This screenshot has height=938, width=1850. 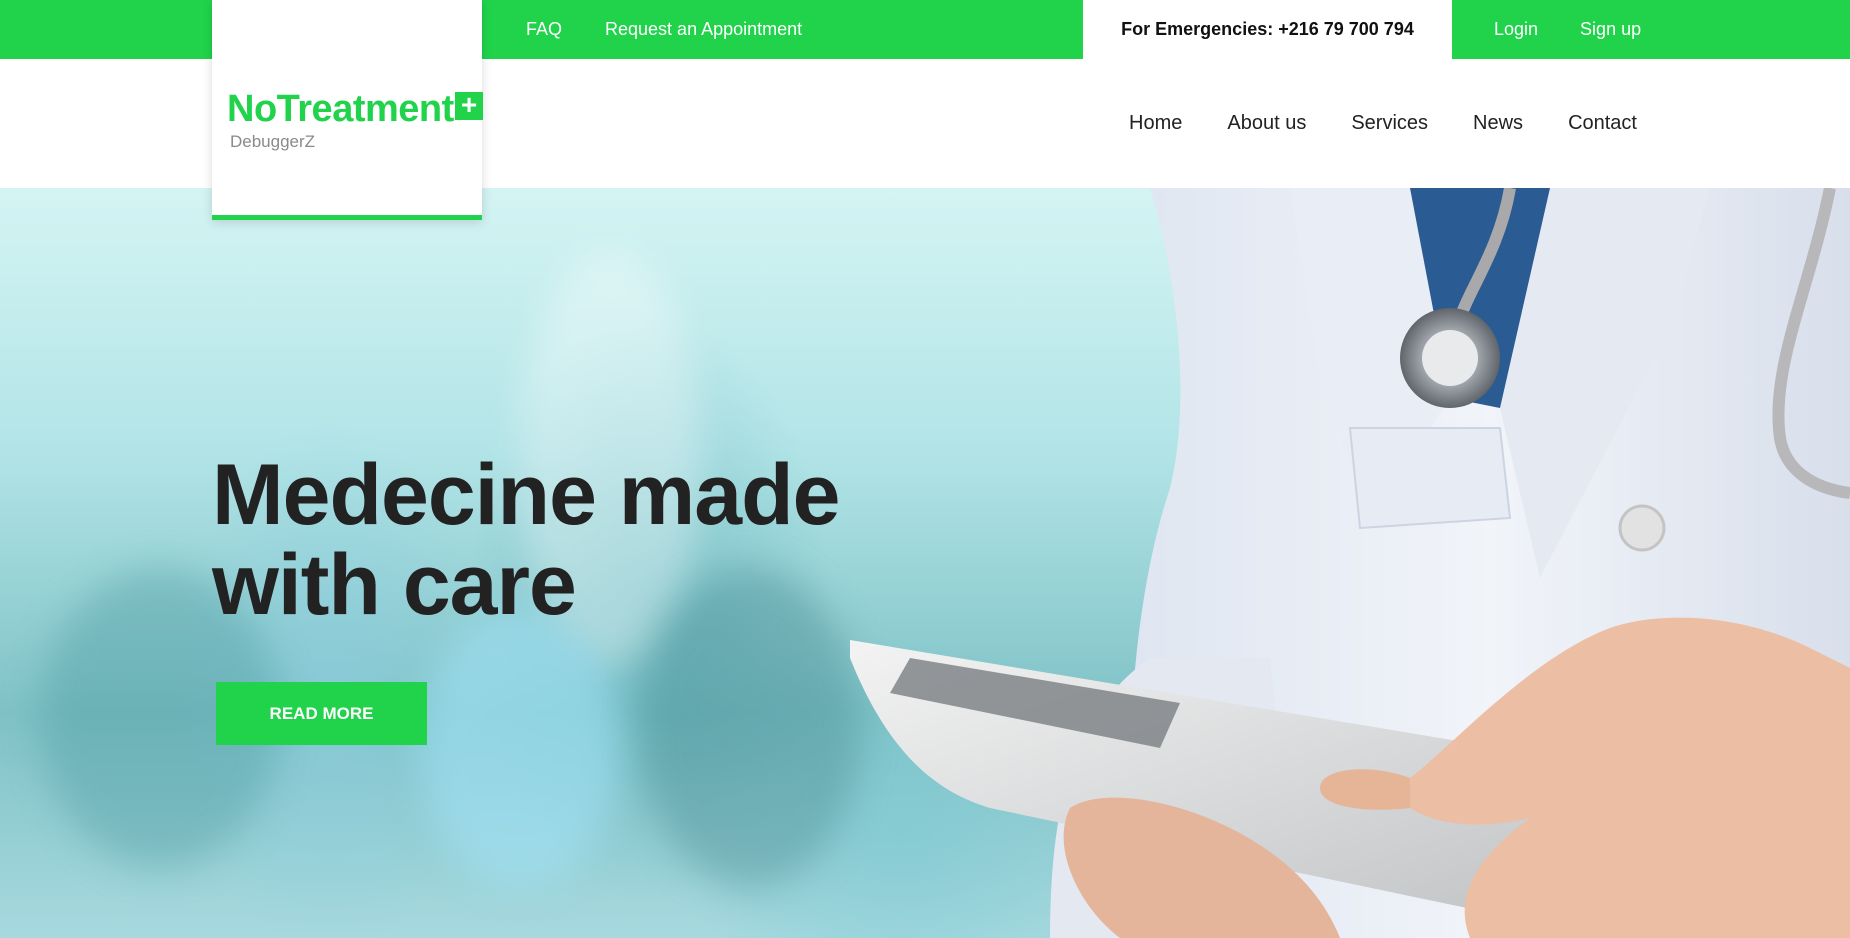 What do you see at coordinates (340, 109) in the screenshot?
I see `logo-text: NoTreatment` at bounding box center [340, 109].